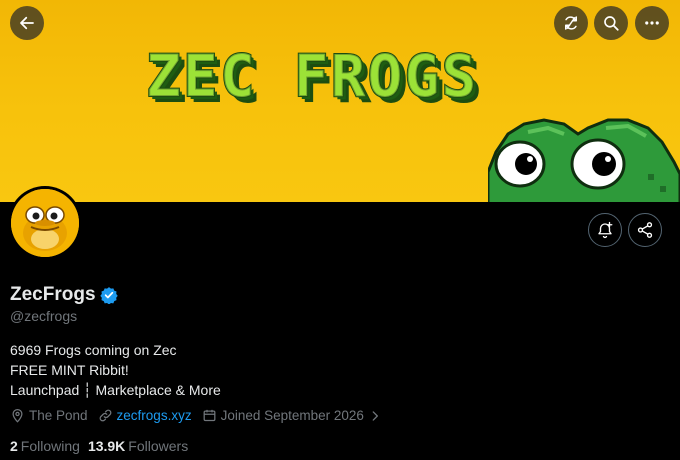 The height and width of the screenshot is (460, 680). What do you see at coordinates (158, 446) in the screenshot?
I see `followers-label: Followers` at bounding box center [158, 446].